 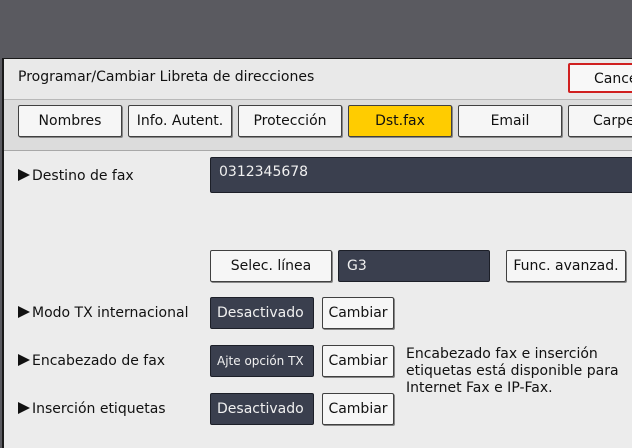 What do you see at coordinates (290, 121) in the screenshot?
I see `tab-proteccion: Protección` at bounding box center [290, 121].